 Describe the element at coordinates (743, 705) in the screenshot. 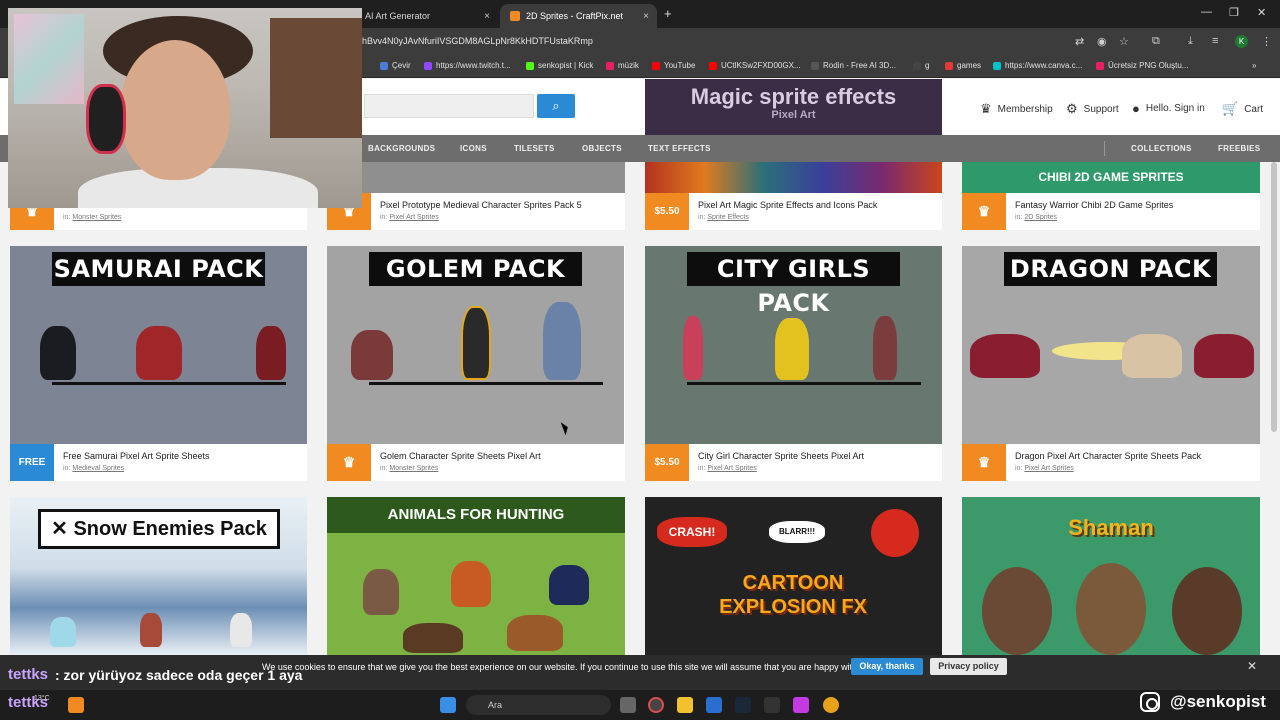

I see `steam-icon` at that location.